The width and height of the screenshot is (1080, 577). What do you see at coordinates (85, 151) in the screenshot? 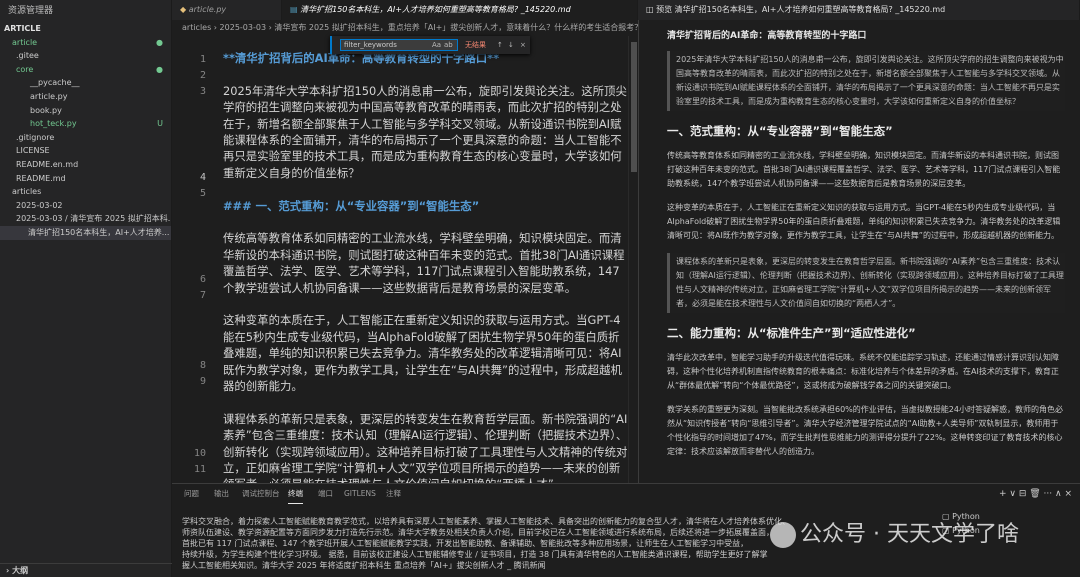
I see `file-tree-item: LICENSE` at bounding box center [85, 151].